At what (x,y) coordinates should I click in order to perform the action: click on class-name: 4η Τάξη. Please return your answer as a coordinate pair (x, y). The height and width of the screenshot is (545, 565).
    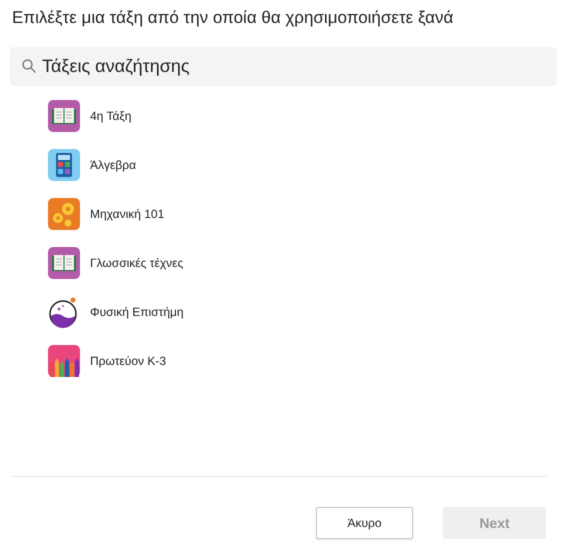
    Looking at the image, I should click on (111, 116).